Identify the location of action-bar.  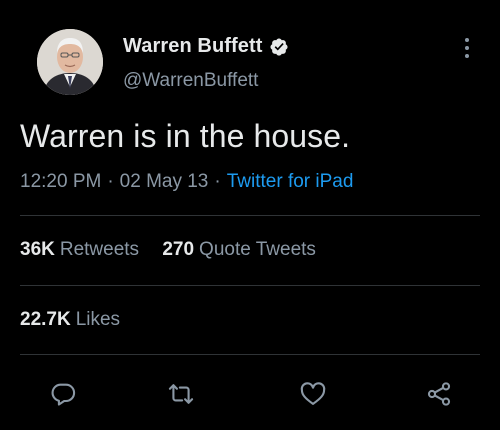
(250, 394).